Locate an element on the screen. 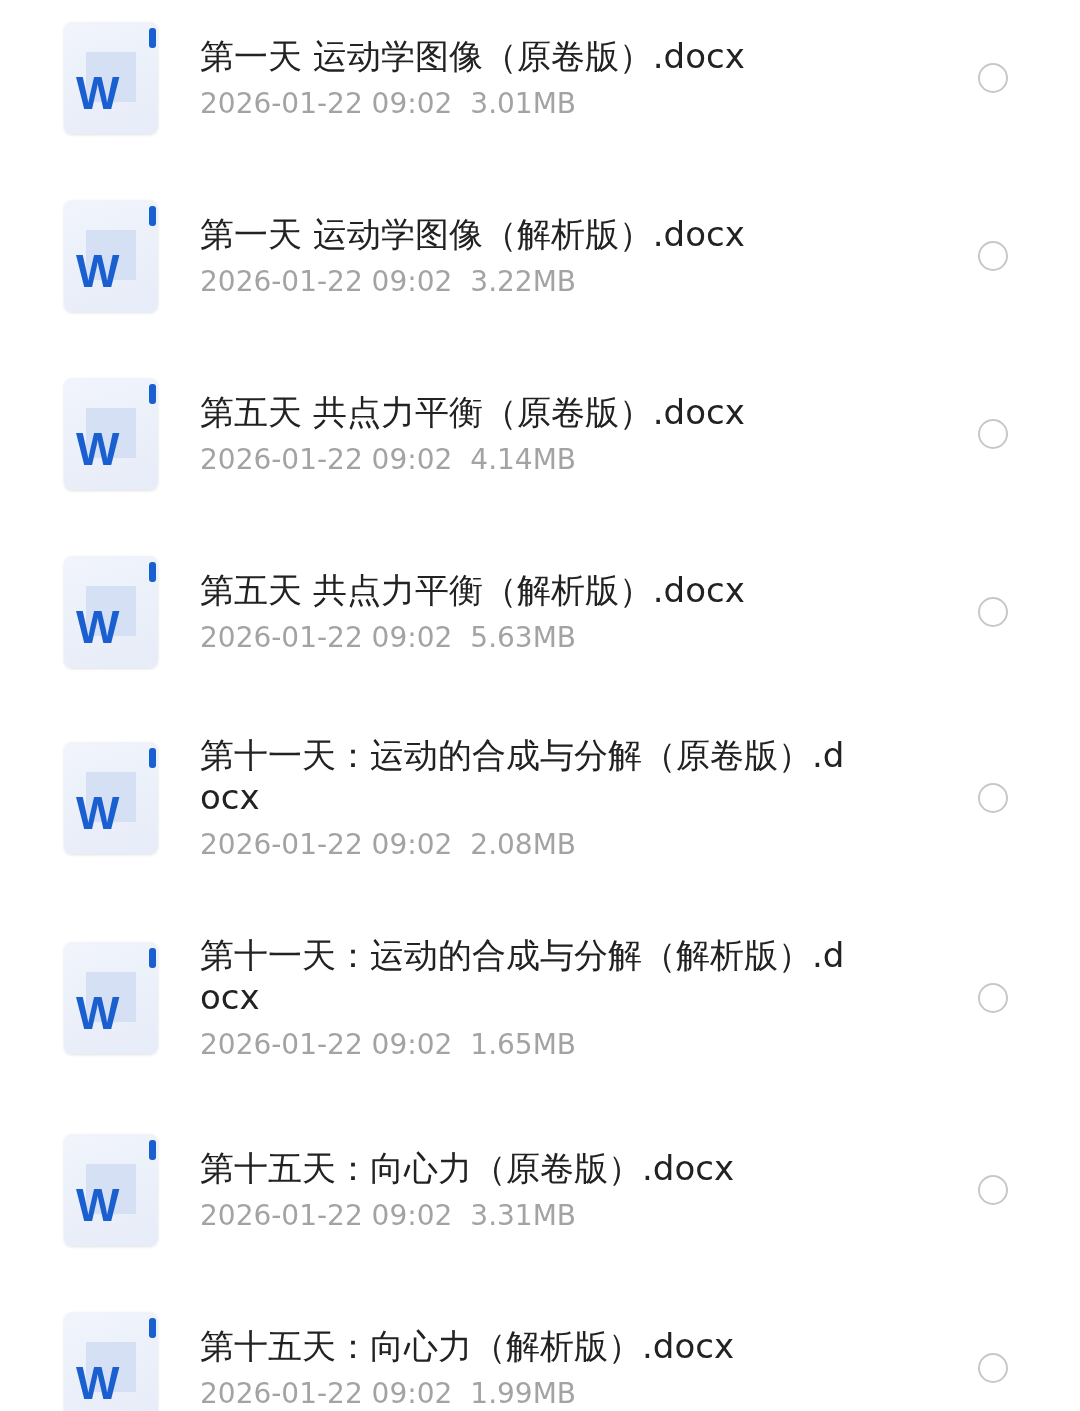 Image resolution: width=1080 pixels, height=1411 pixels. file-size: 1.99MB is located at coordinates (523, 1394).